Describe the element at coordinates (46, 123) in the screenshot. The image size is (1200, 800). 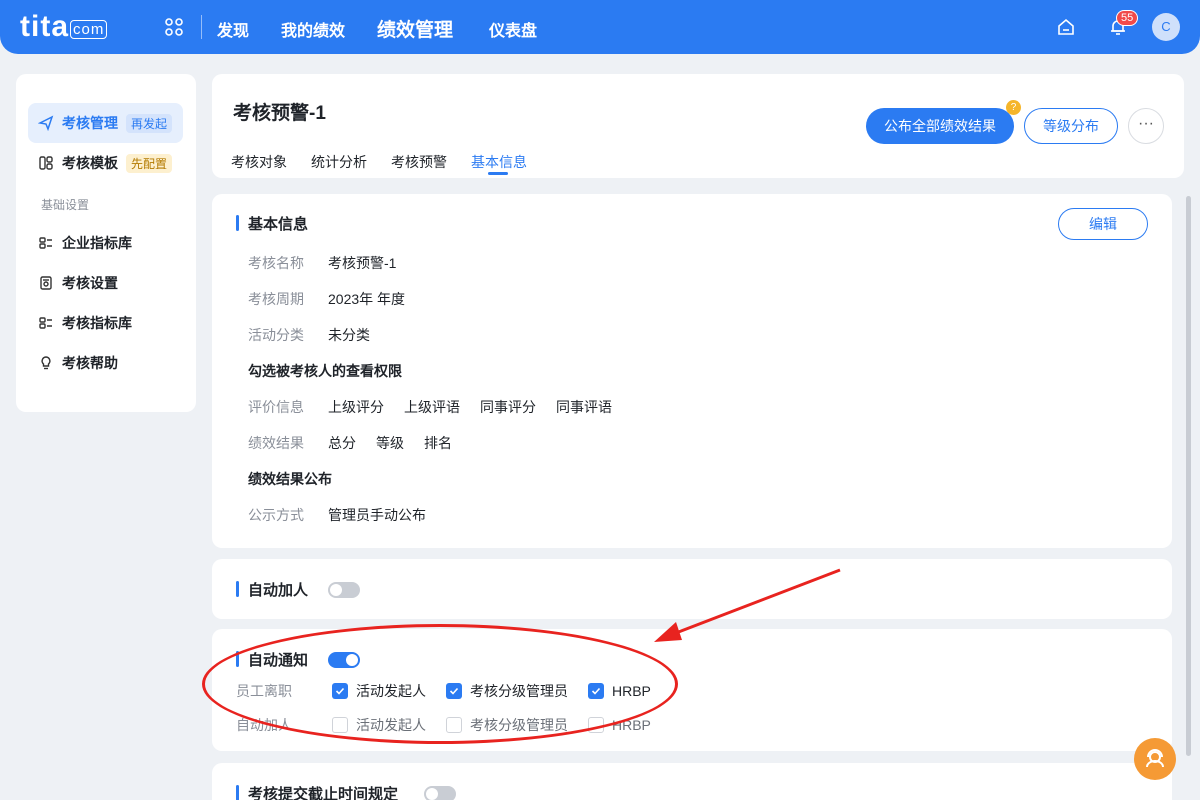
I see `send-icon` at that location.